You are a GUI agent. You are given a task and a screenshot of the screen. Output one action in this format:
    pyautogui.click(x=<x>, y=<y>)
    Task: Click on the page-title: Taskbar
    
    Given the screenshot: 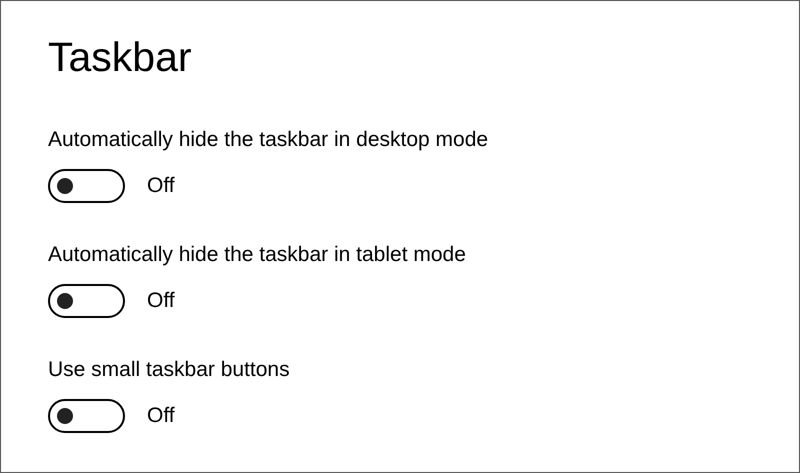 What is the action you would take?
    pyautogui.click(x=120, y=57)
    